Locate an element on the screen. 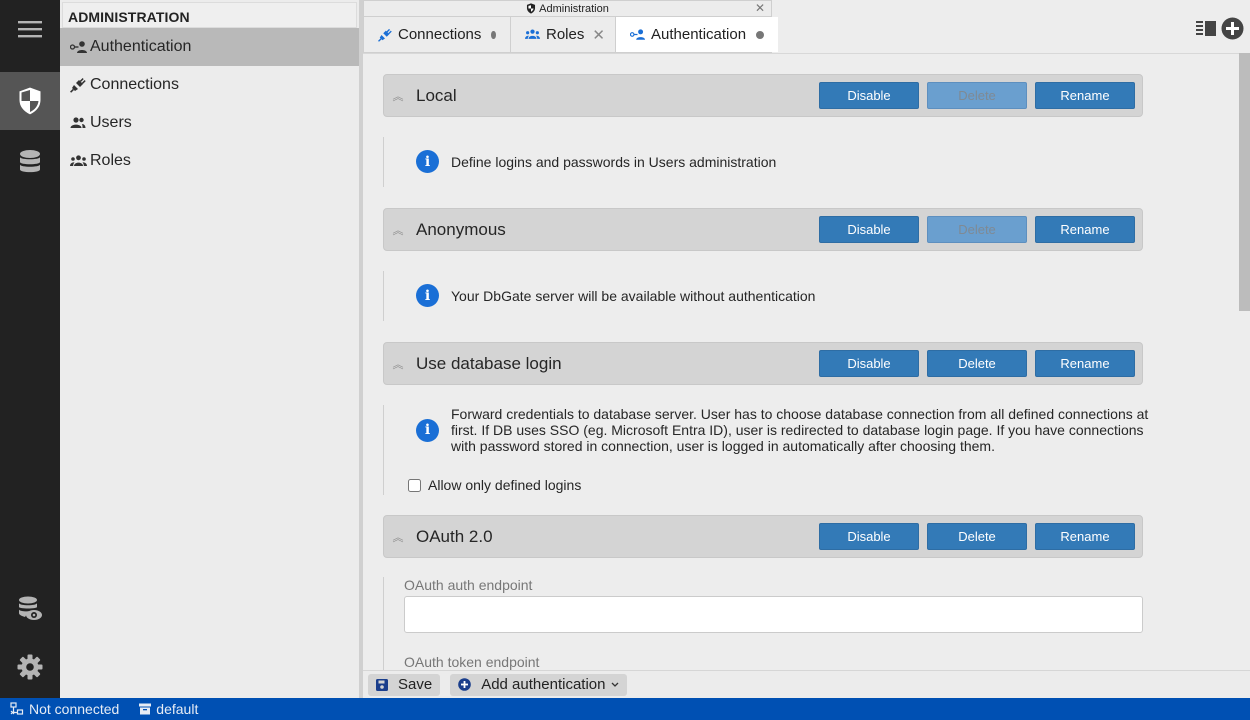 This screenshot has width=1250, height=720. new-tab-button is located at coordinates (1232, 31).